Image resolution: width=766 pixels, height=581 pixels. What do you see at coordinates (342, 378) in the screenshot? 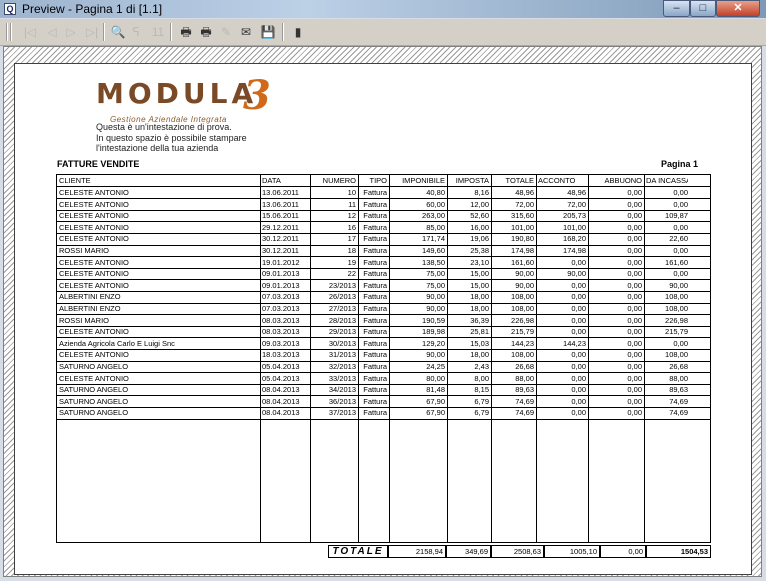
I see `cell-numero: 33/2013` at bounding box center [342, 378].